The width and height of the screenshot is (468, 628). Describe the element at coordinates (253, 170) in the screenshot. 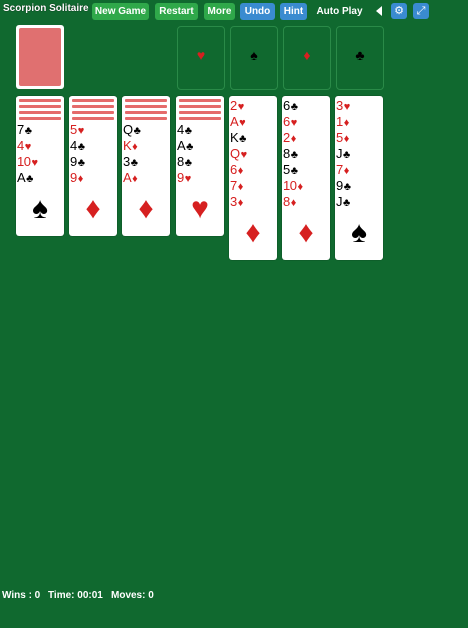

I see `card-rank-suit: 6♦` at that location.